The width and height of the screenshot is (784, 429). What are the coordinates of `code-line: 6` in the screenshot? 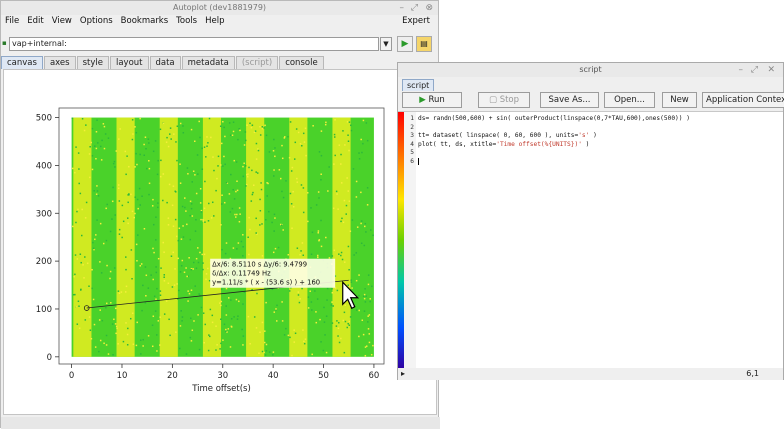 It's located at (411, 161).